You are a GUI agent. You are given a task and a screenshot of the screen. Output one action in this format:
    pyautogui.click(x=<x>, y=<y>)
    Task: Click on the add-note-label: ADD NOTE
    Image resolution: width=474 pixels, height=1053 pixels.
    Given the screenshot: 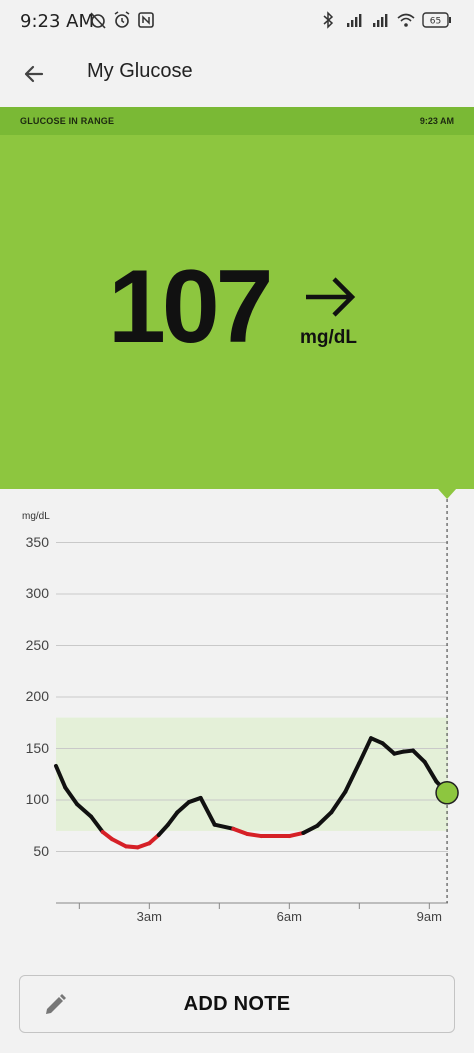 What is the action you would take?
    pyautogui.click(x=237, y=1004)
    